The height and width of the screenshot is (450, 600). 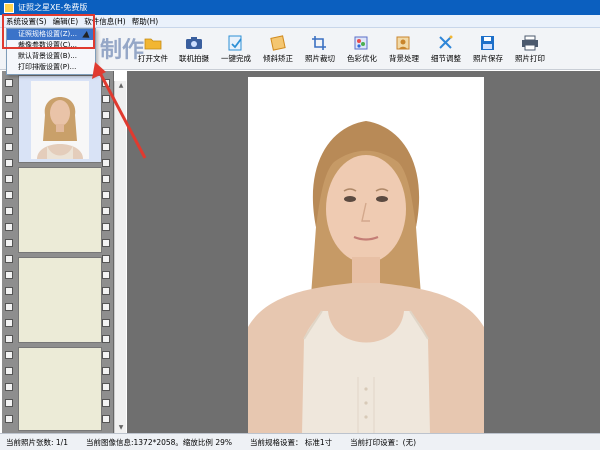 What do you see at coordinates (300, 21) in the screenshot?
I see `menu-bar: 系统设置(S) 编辑(E) 软件信息(H) 帮助(H)` at bounding box center [300, 21].